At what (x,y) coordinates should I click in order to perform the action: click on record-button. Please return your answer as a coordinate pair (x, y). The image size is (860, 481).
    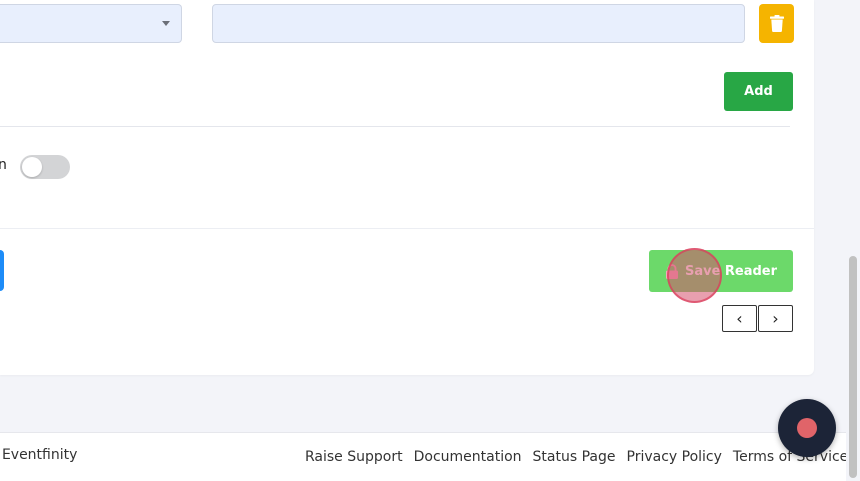
    Looking at the image, I should click on (807, 428).